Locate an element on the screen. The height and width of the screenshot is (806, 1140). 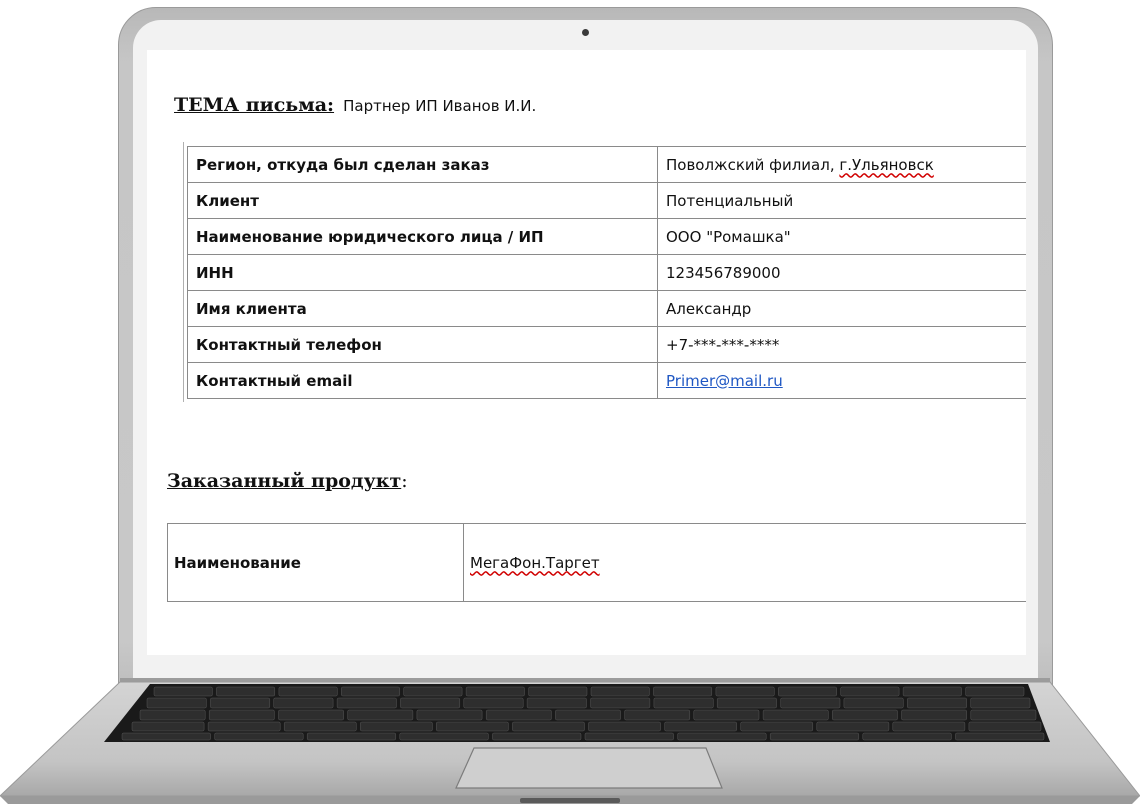
row-value-email: Primer@mail.ru is located at coordinates (841, 380).